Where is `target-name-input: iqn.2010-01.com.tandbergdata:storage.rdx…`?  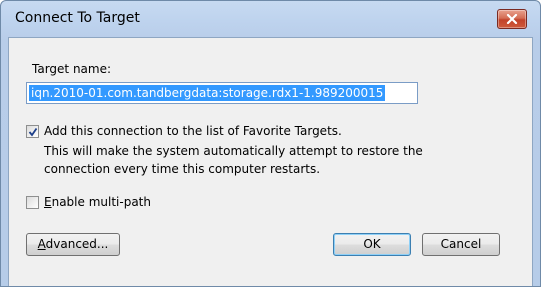 target-name-input: iqn.2010-01.com.tandbergdata:storage.rdx… is located at coordinates (222, 93).